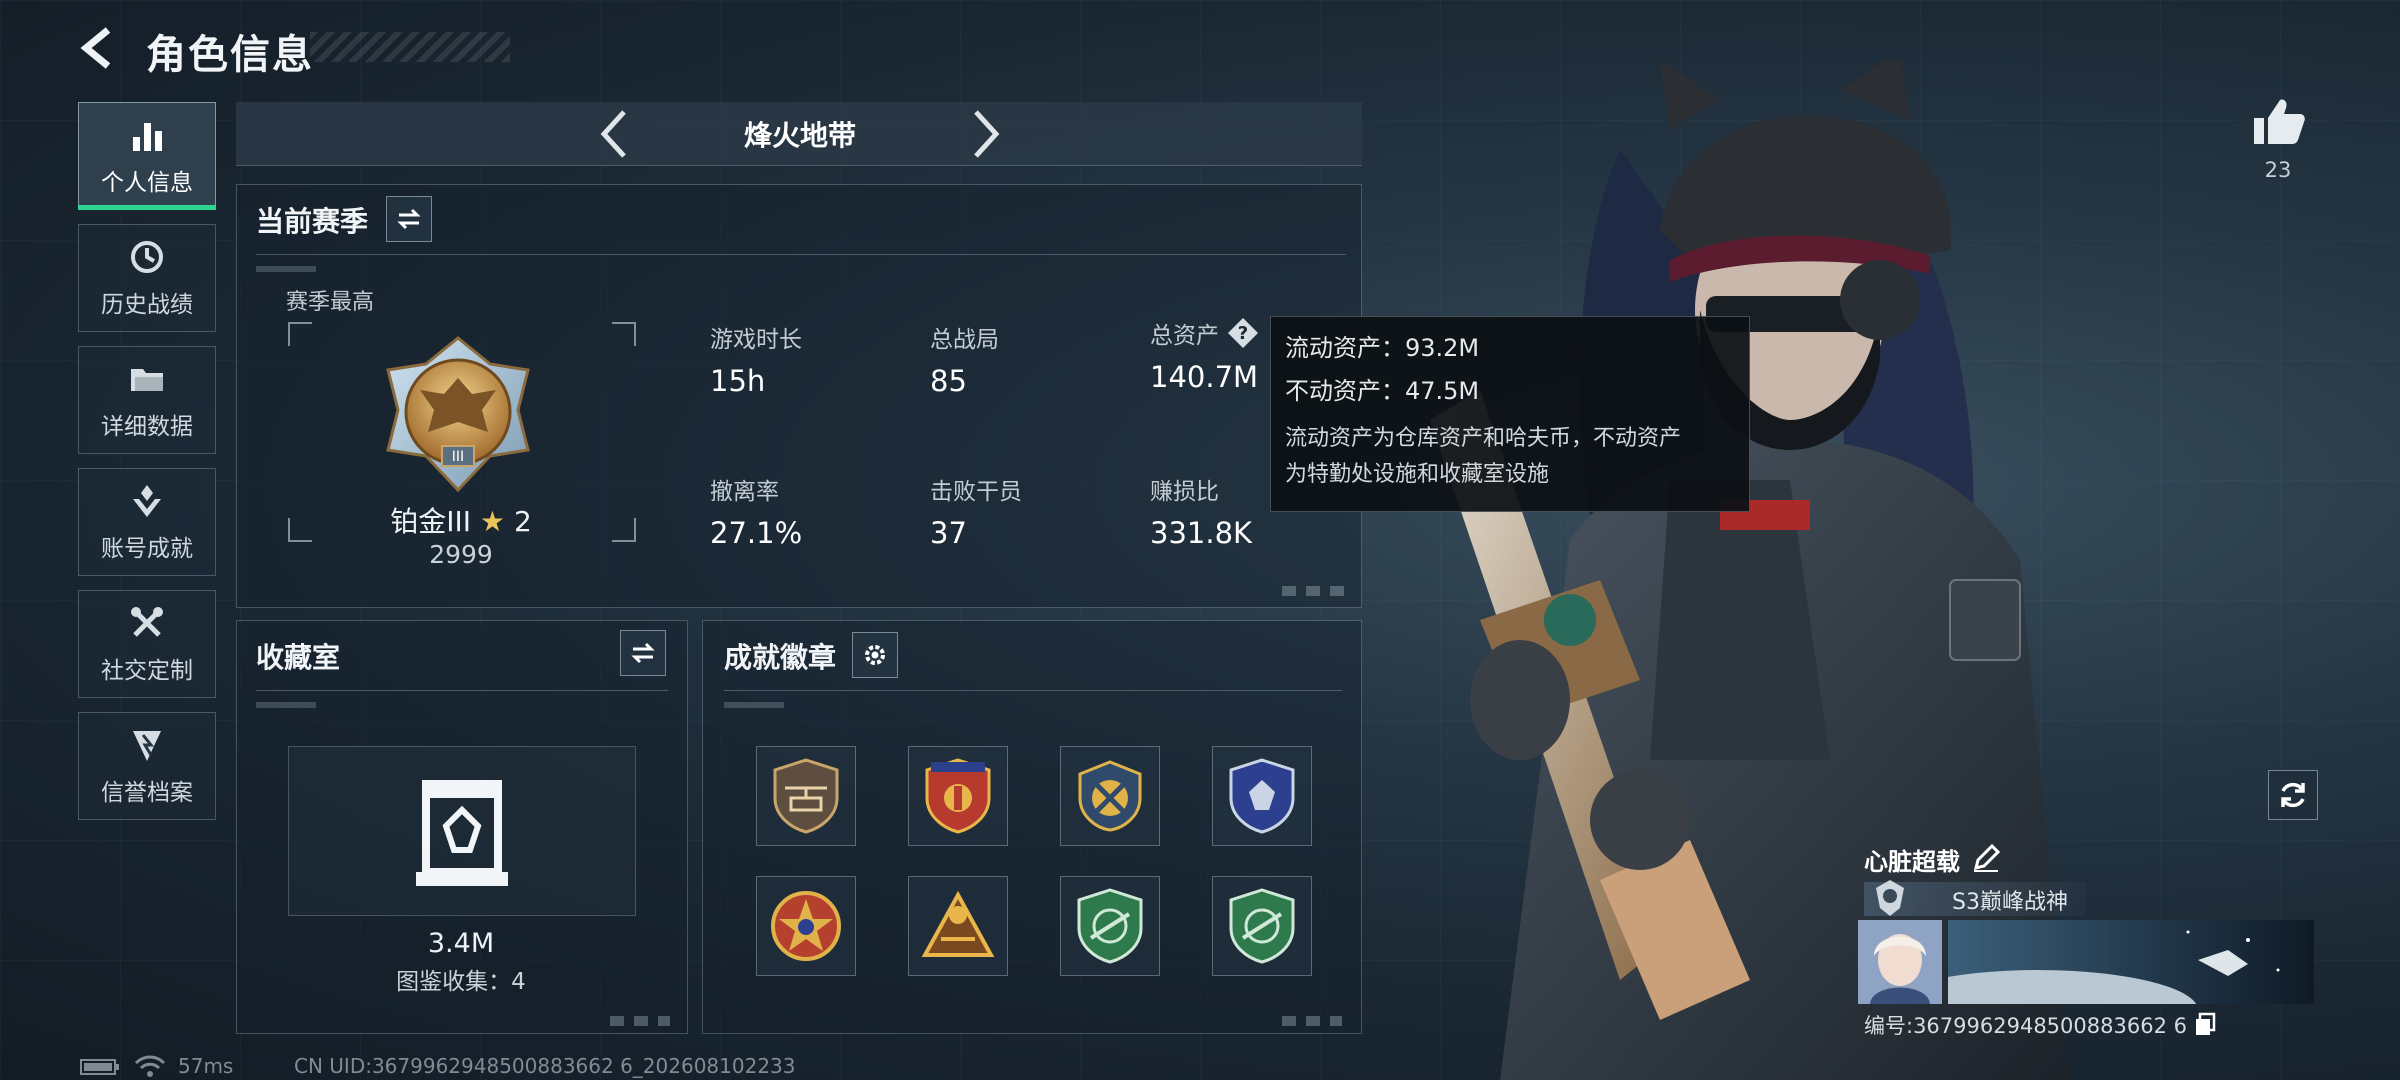 Image resolution: width=2400 pixels, height=1080 pixels. What do you see at coordinates (2278, 121) in the screenshot?
I see `thumbs-up-icon` at bounding box center [2278, 121].